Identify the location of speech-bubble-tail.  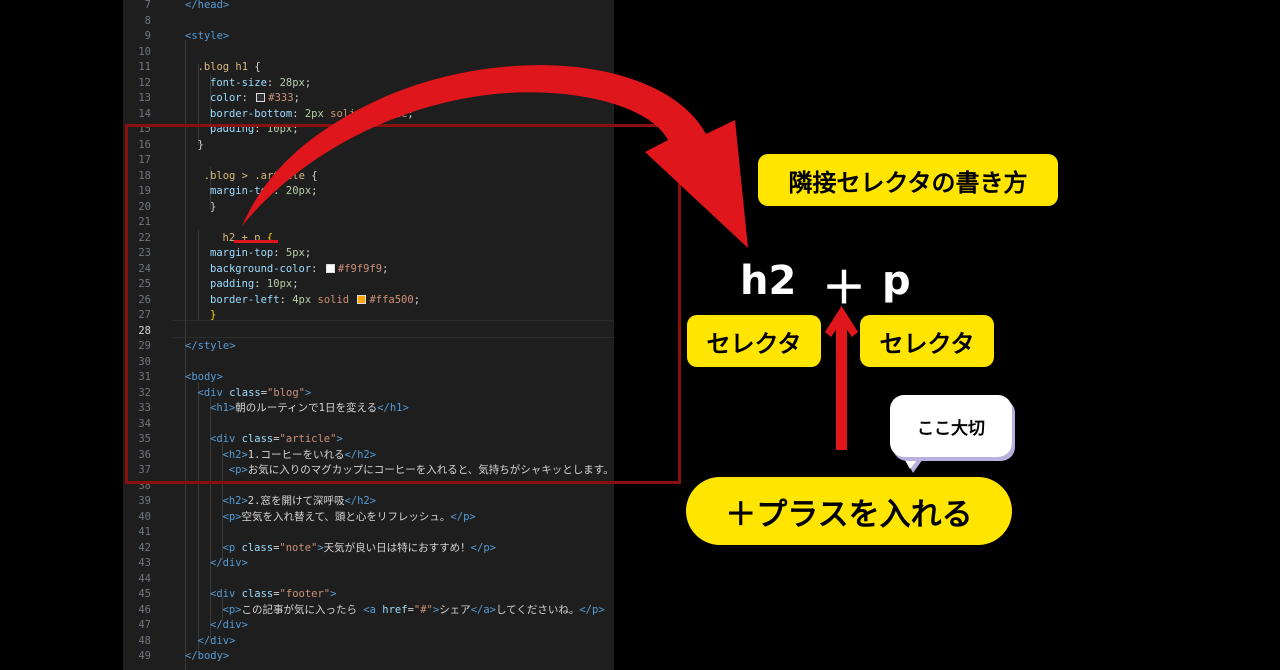
(913, 461).